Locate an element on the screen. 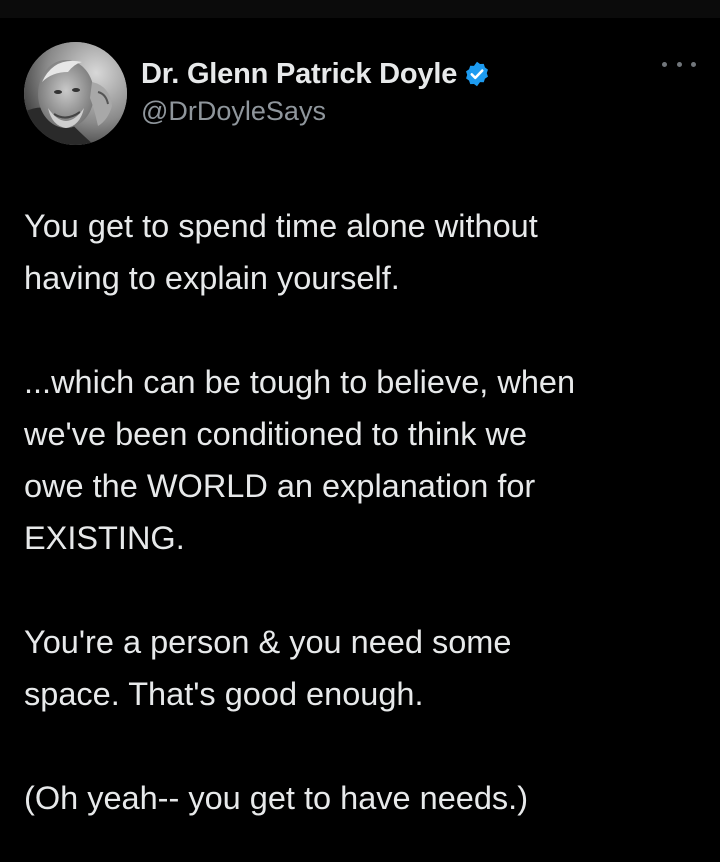  more-options-button is located at coordinates (679, 64).